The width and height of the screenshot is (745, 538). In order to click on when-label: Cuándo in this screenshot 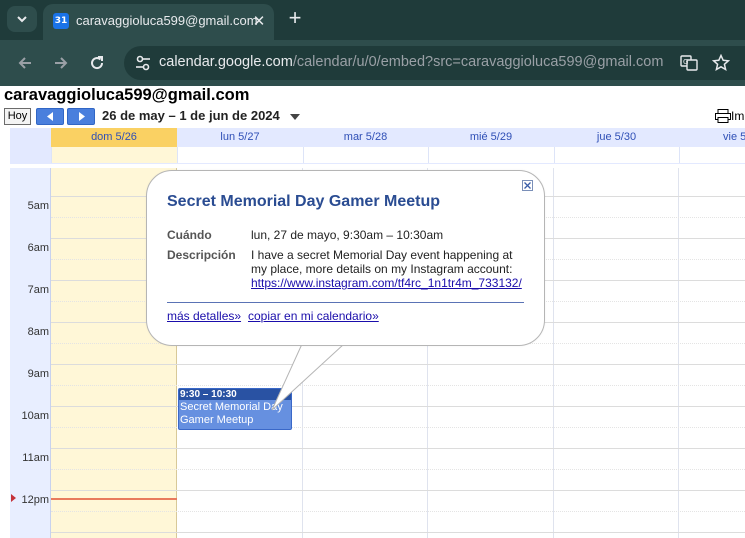, I will do `click(189, 235)`.